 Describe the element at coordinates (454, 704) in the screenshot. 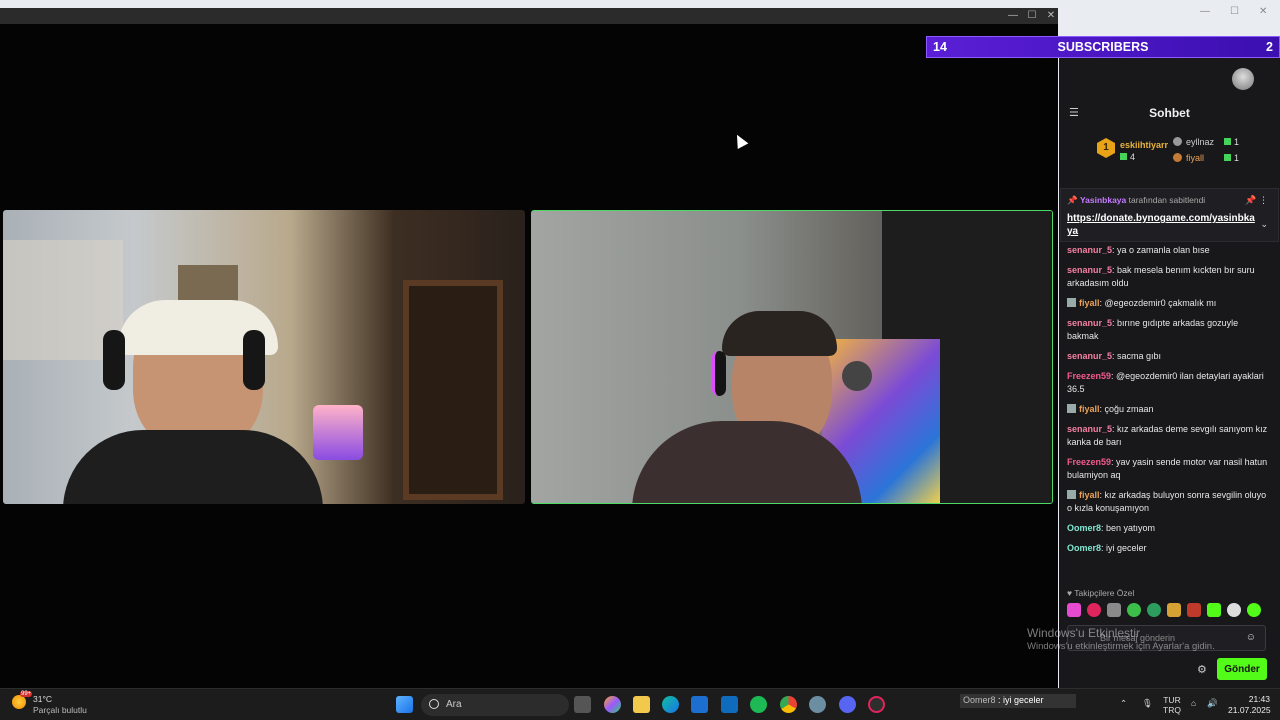

I see `search-placeholder: Ara` at that location.